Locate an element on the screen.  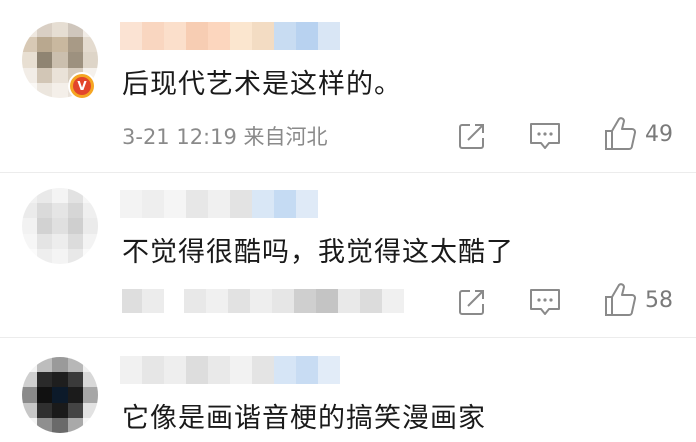
verified-badge-icon: V is located at coordinates (82, 86).